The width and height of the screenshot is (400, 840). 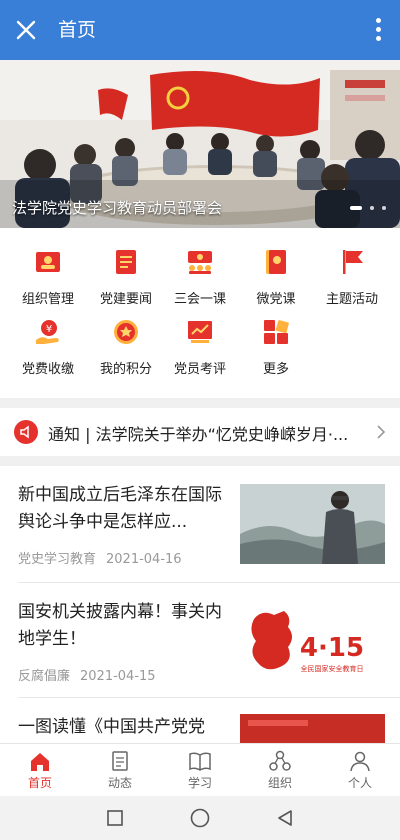 I want to click on micro-course-icon, so click(x=276, y=262).